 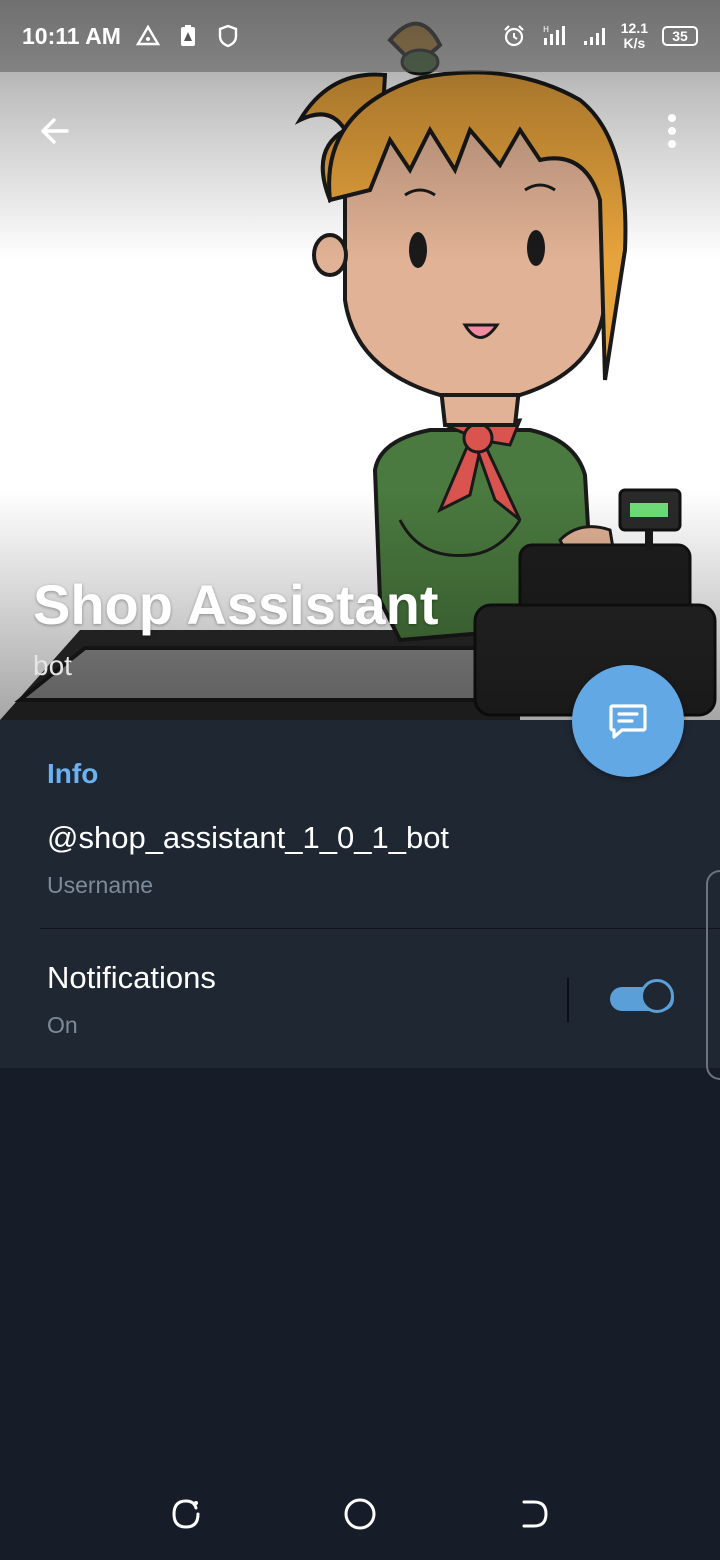 What do you see at coordinates (568, 1000) in the screenshot?
I see `vertical-separator` at bounding box center [568, 1000].